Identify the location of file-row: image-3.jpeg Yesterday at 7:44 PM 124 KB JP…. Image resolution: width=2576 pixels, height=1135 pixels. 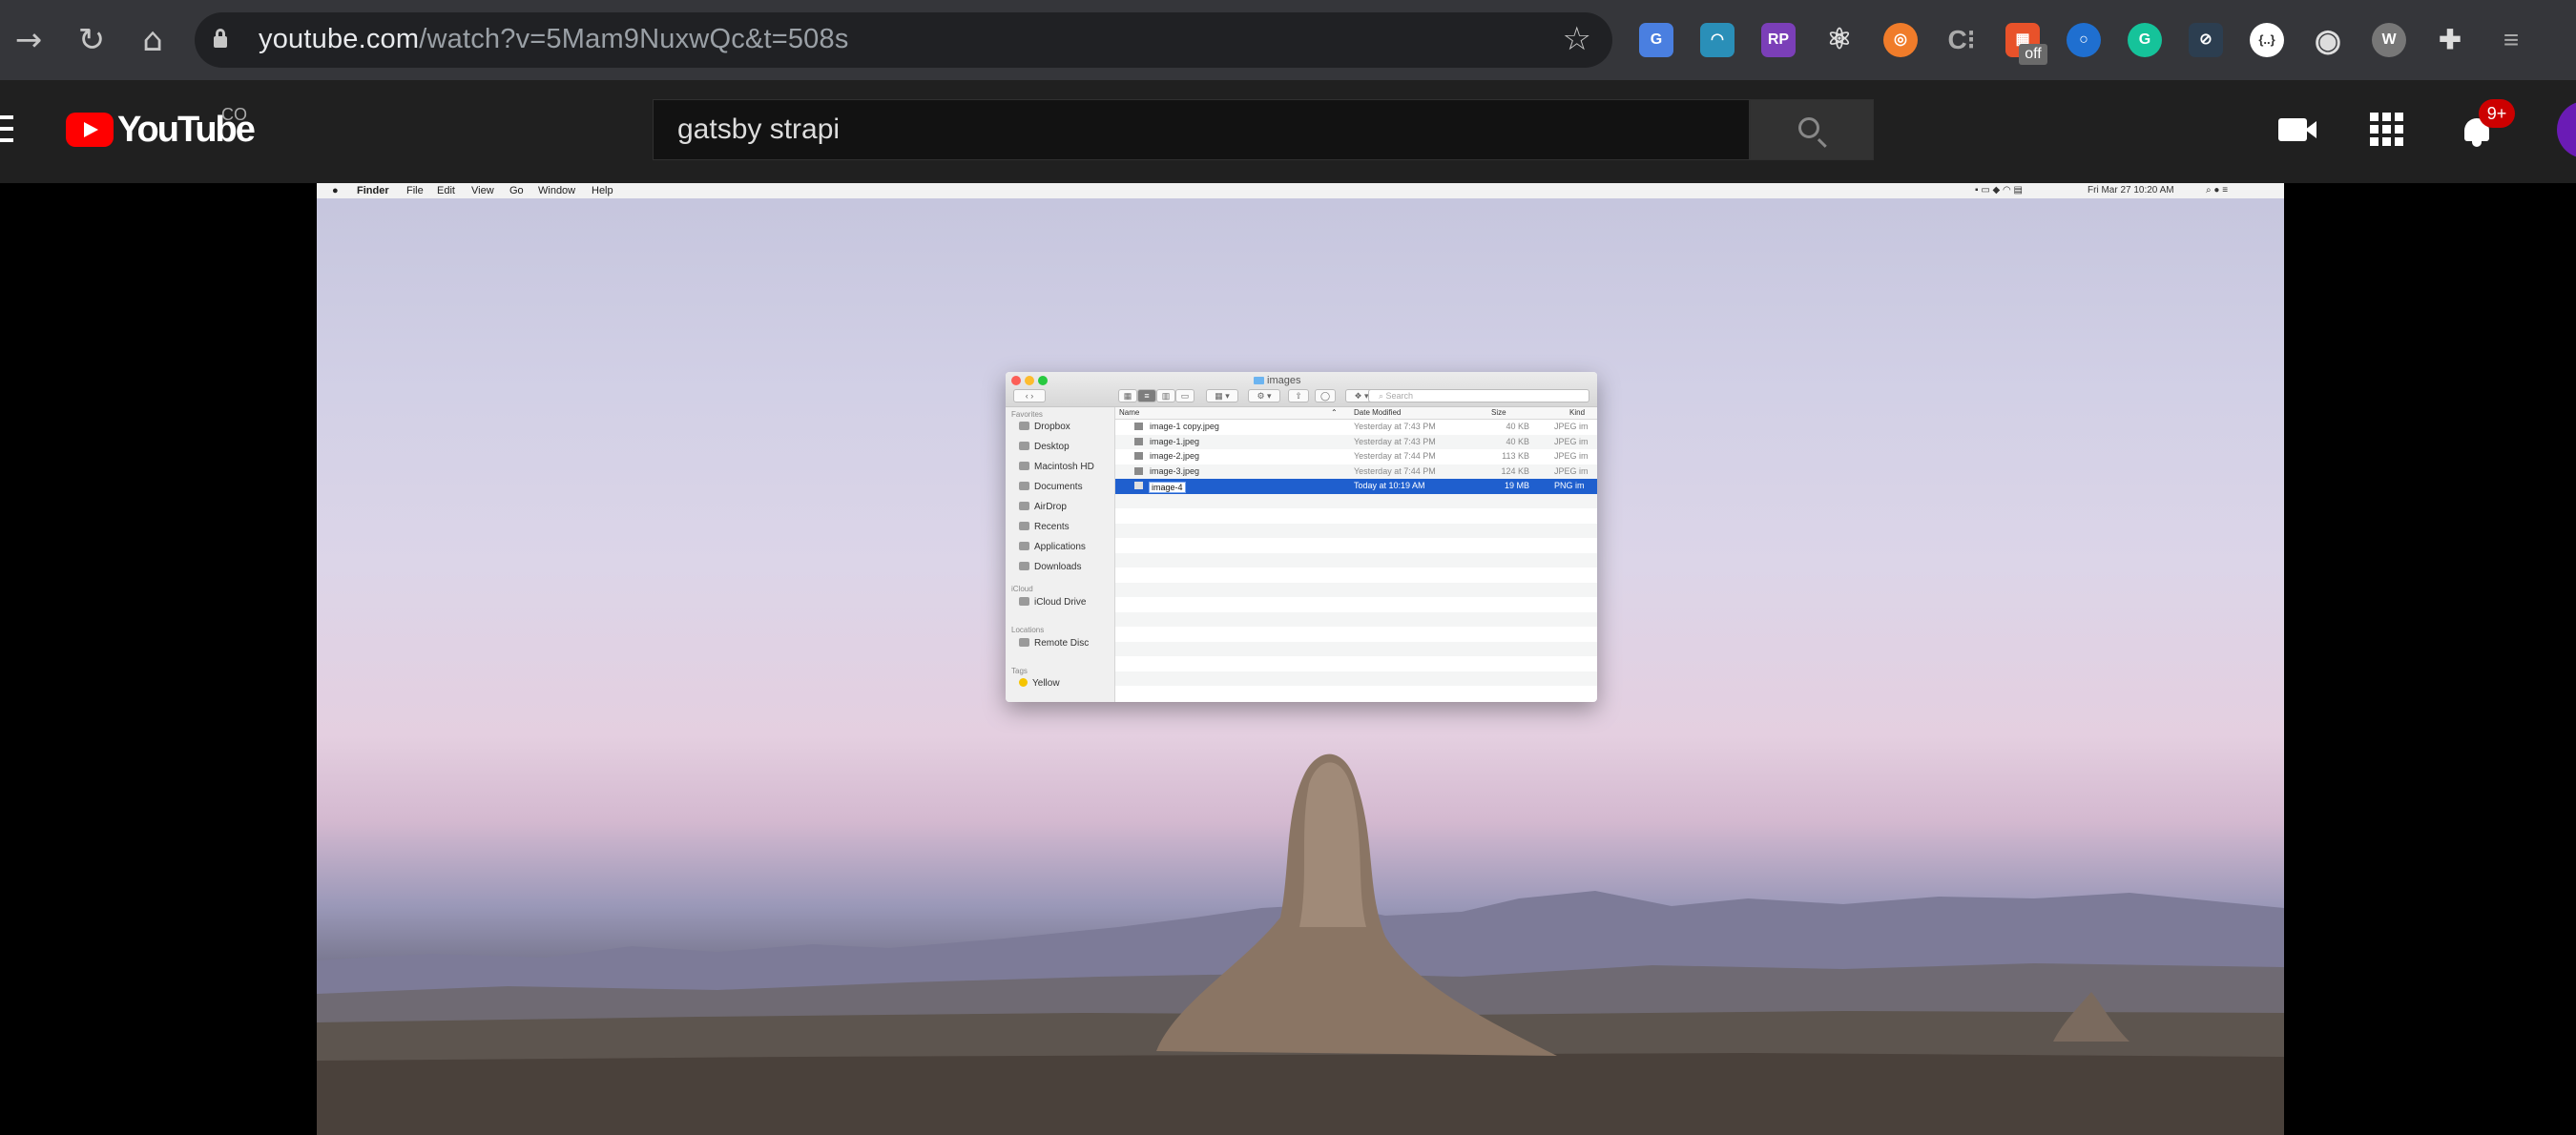
(1356, 471).